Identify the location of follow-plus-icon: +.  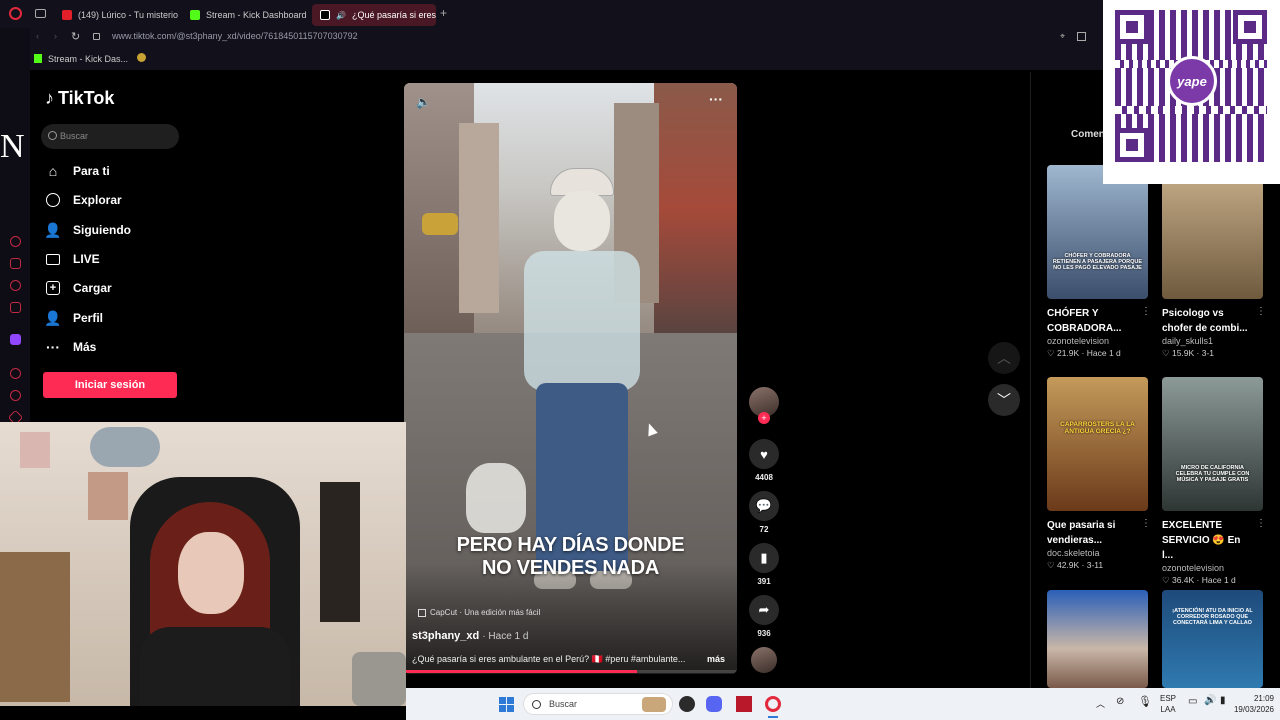
(764, 418).